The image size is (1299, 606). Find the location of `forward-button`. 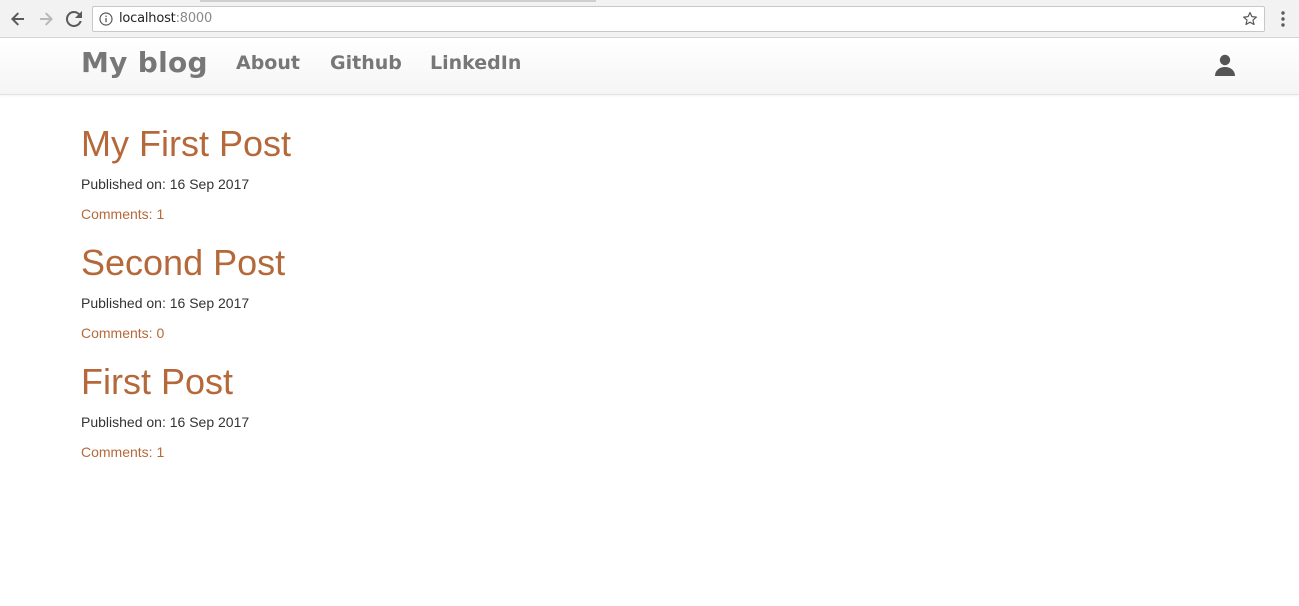

forward-button is located at coordinates (46, 19).